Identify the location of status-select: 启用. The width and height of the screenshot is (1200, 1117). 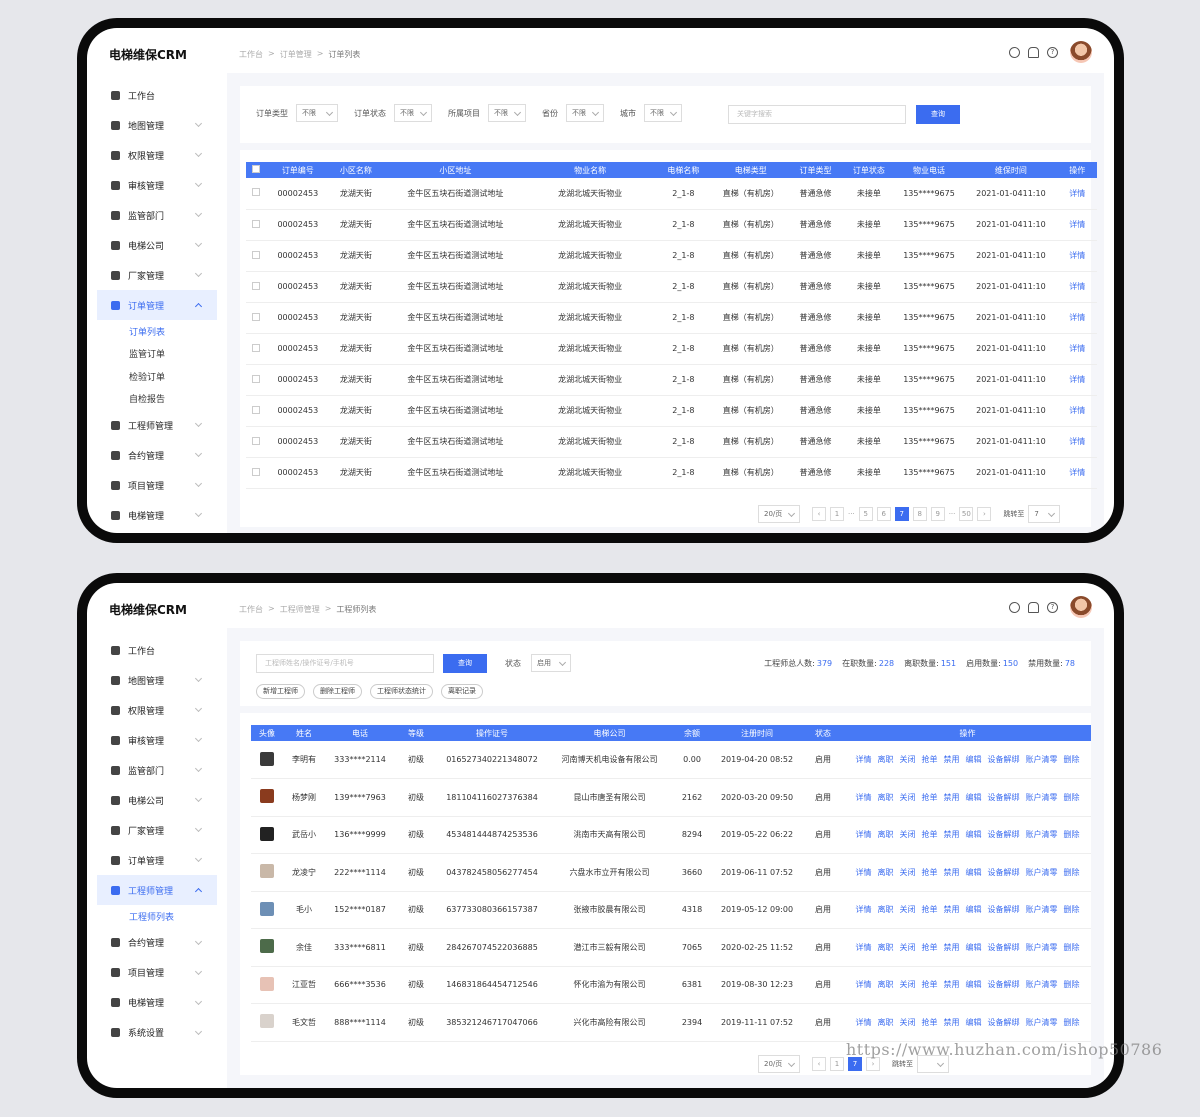
(551, 663).